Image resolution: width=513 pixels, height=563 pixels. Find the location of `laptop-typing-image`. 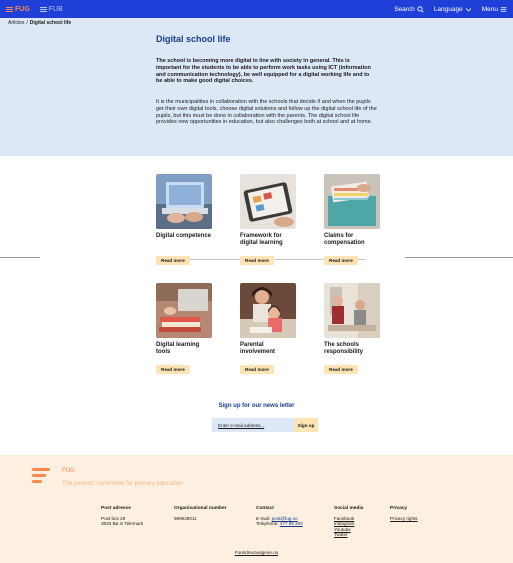

laptop-typing-image is located at coordinates (184, 201).